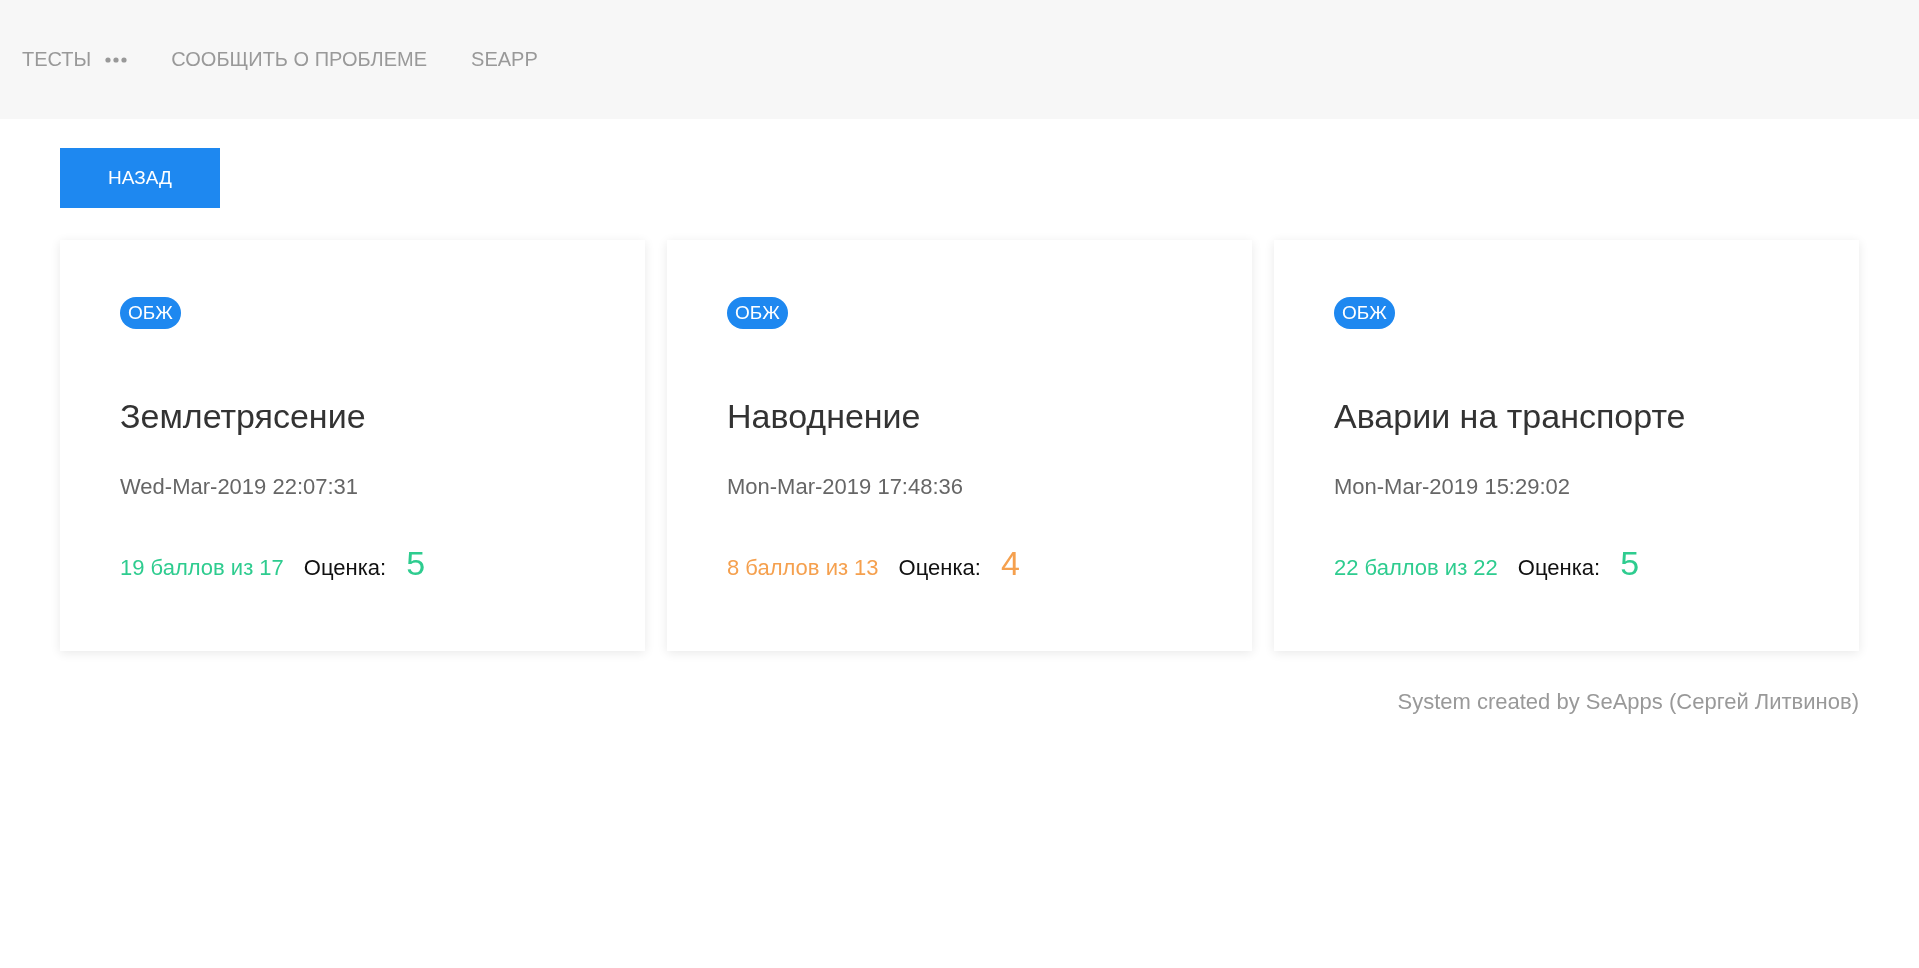  Describe the element at coordinates (504, 59) in the screenshot. I see `nav-link: SEAPP` at that location.